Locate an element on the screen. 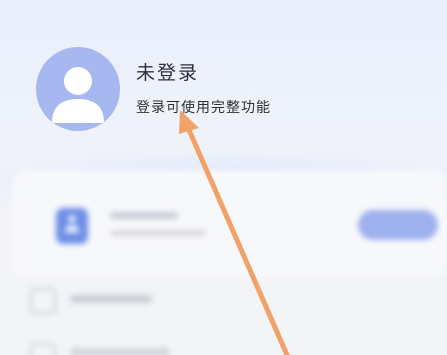 The height and width of the screenshot is (355, 447). user-silhouette-icon is located at coordinates (78, 95).